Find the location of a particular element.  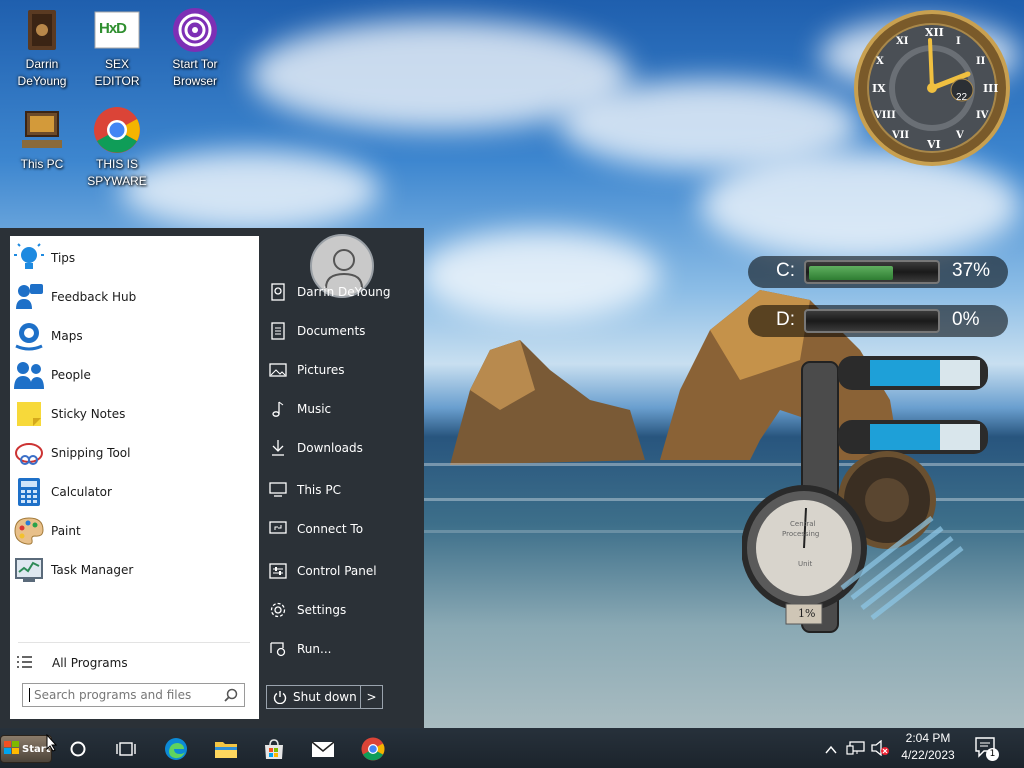

action-center-button: 1 is located at coordinates (986, 749).